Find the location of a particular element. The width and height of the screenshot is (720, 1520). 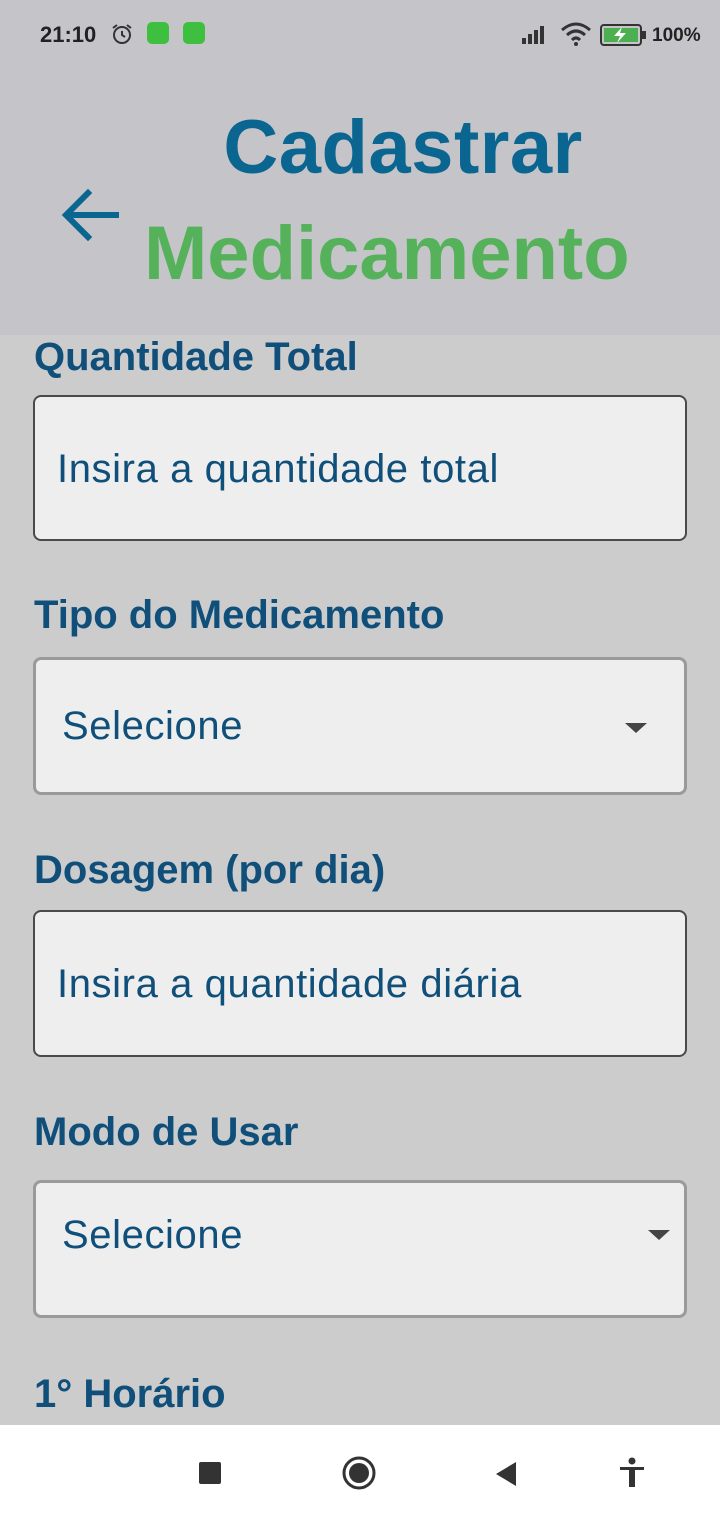

modo-usar-value: Selecione is located at coordinates (153, 1235).